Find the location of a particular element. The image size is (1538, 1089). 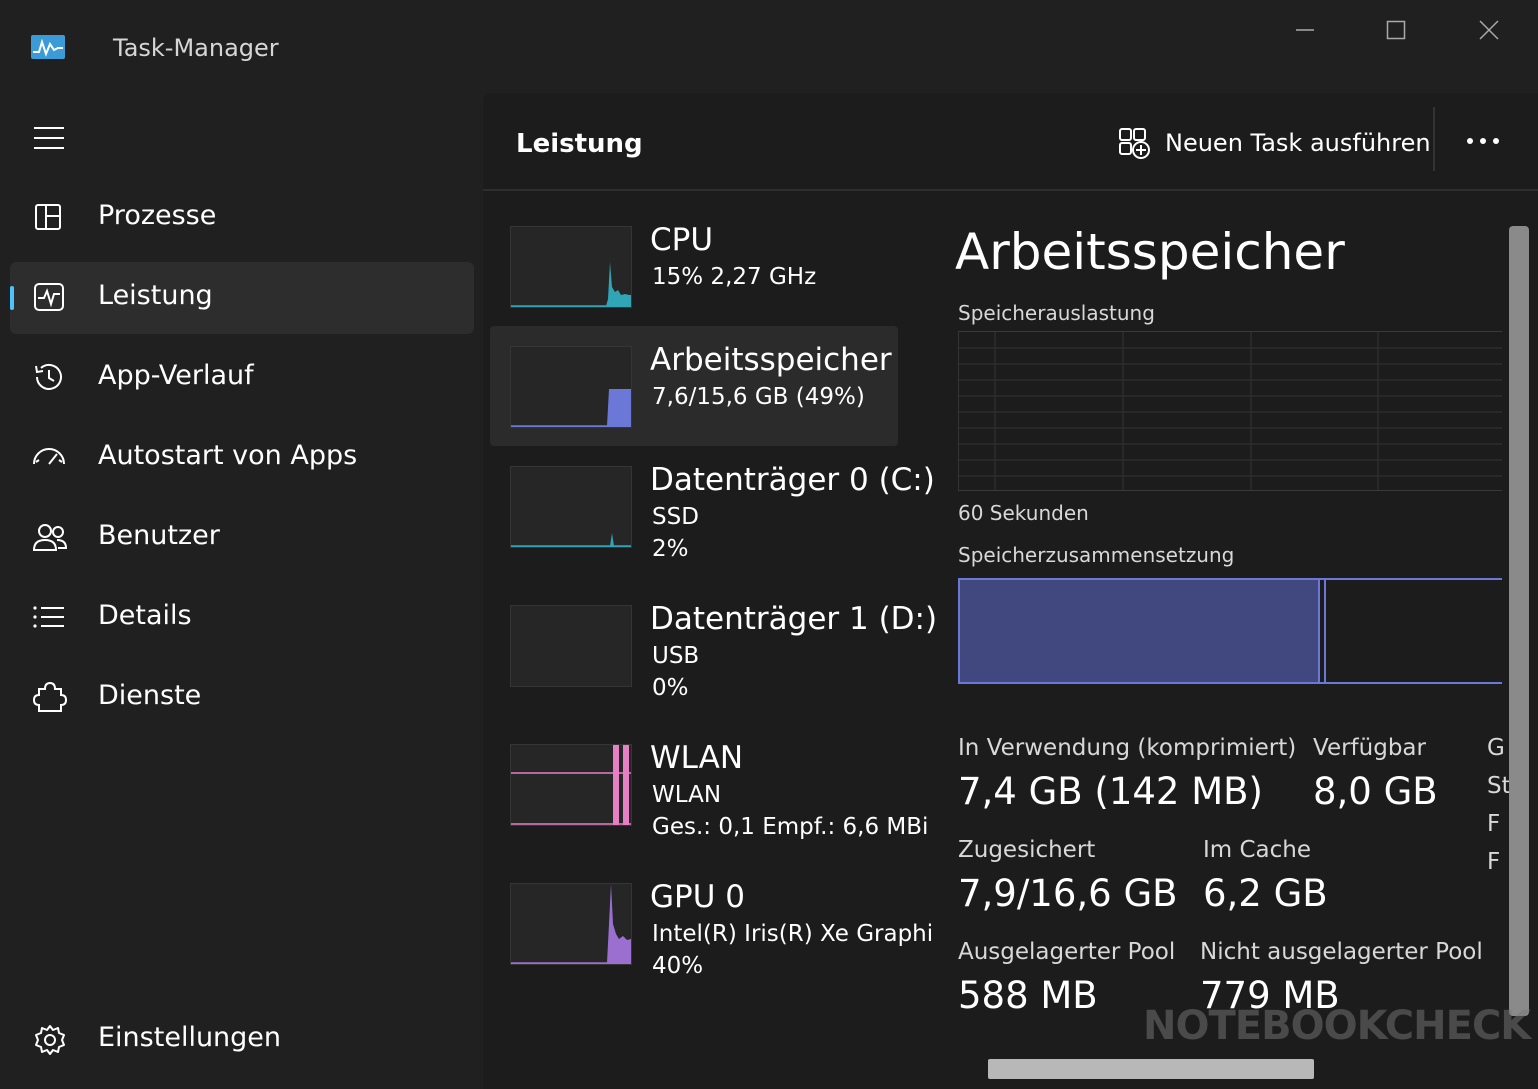

sidebar-item-label: Dienste is located at coordinates (150, 695).